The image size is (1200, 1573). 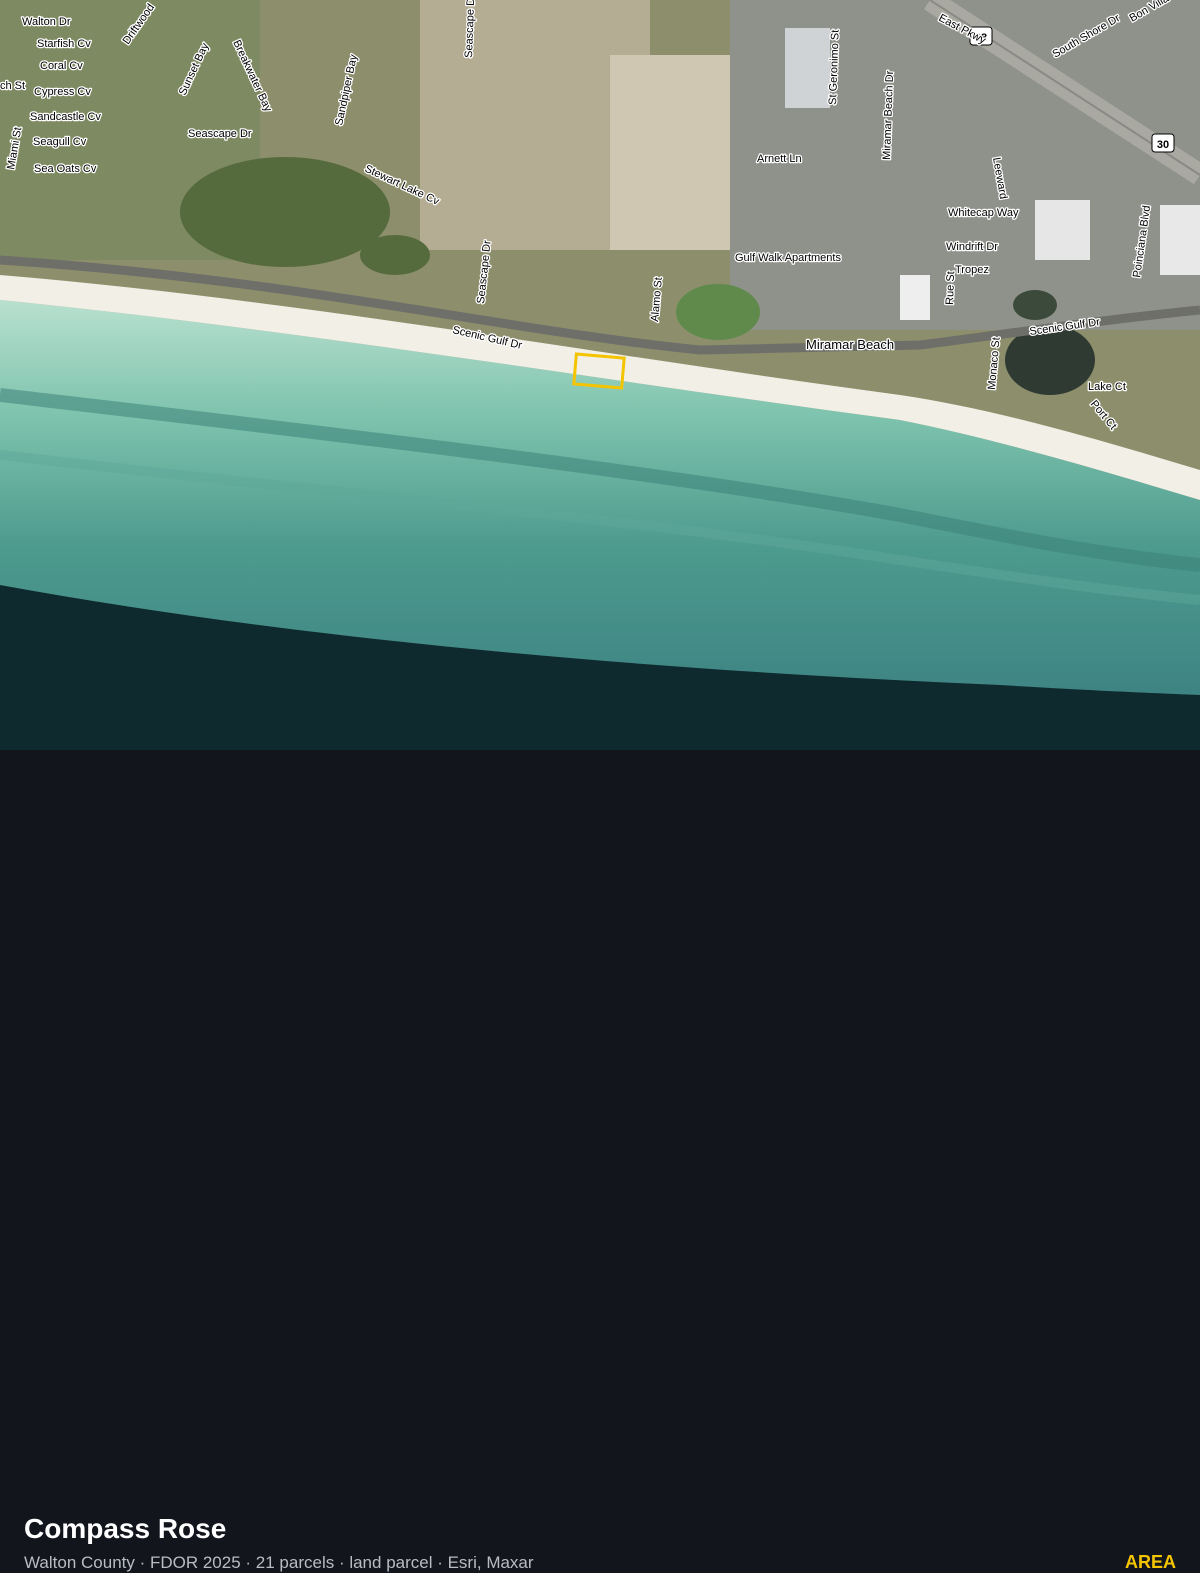 What do you see at coordinates (1107, 387) in the screenshot?
I see `lake-ct-label: Lake Ct` at bounding box center [1107, 387].